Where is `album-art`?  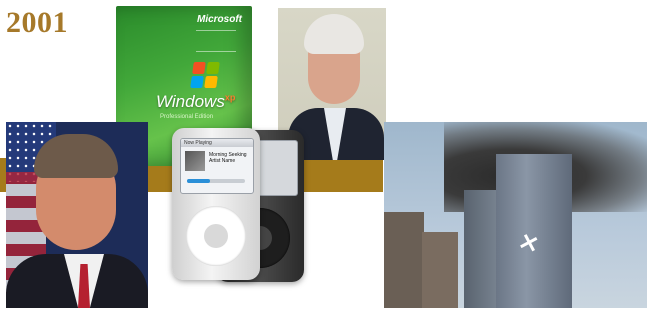
album-art is located at coordinates (195, 161).